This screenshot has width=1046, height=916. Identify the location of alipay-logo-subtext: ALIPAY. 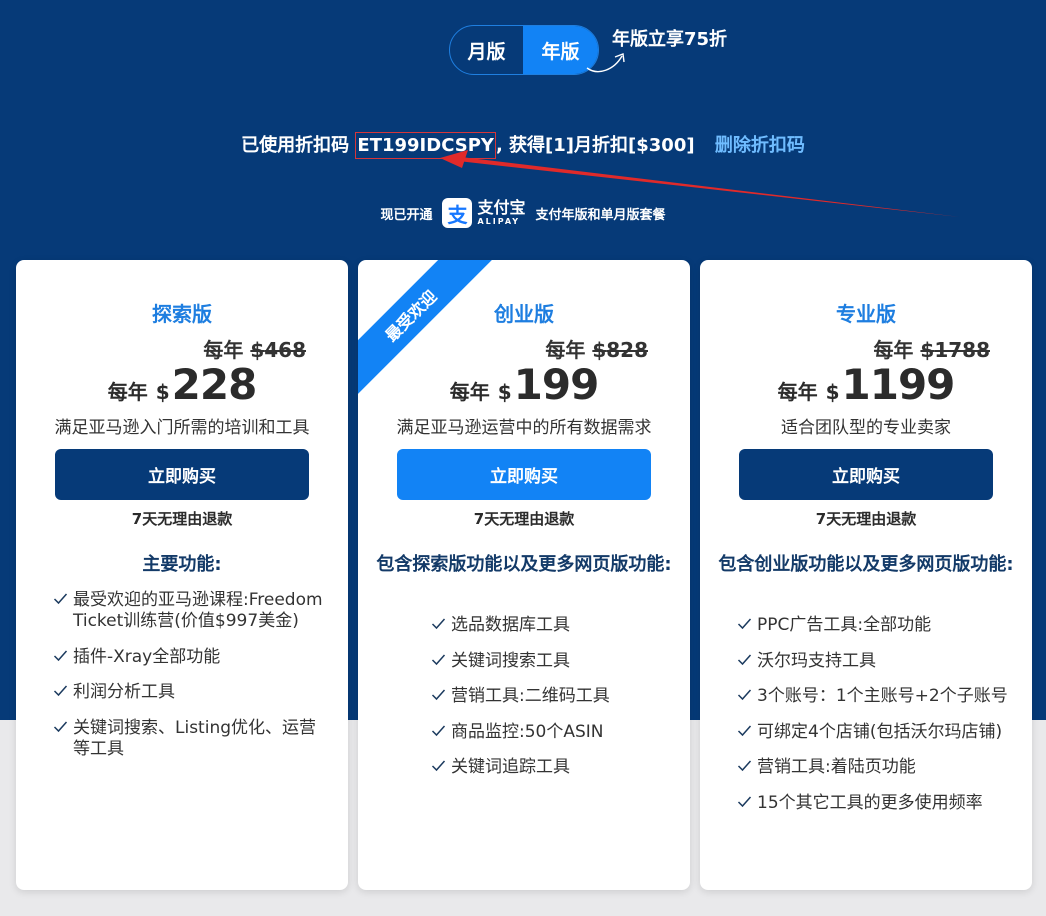
(499, 221).